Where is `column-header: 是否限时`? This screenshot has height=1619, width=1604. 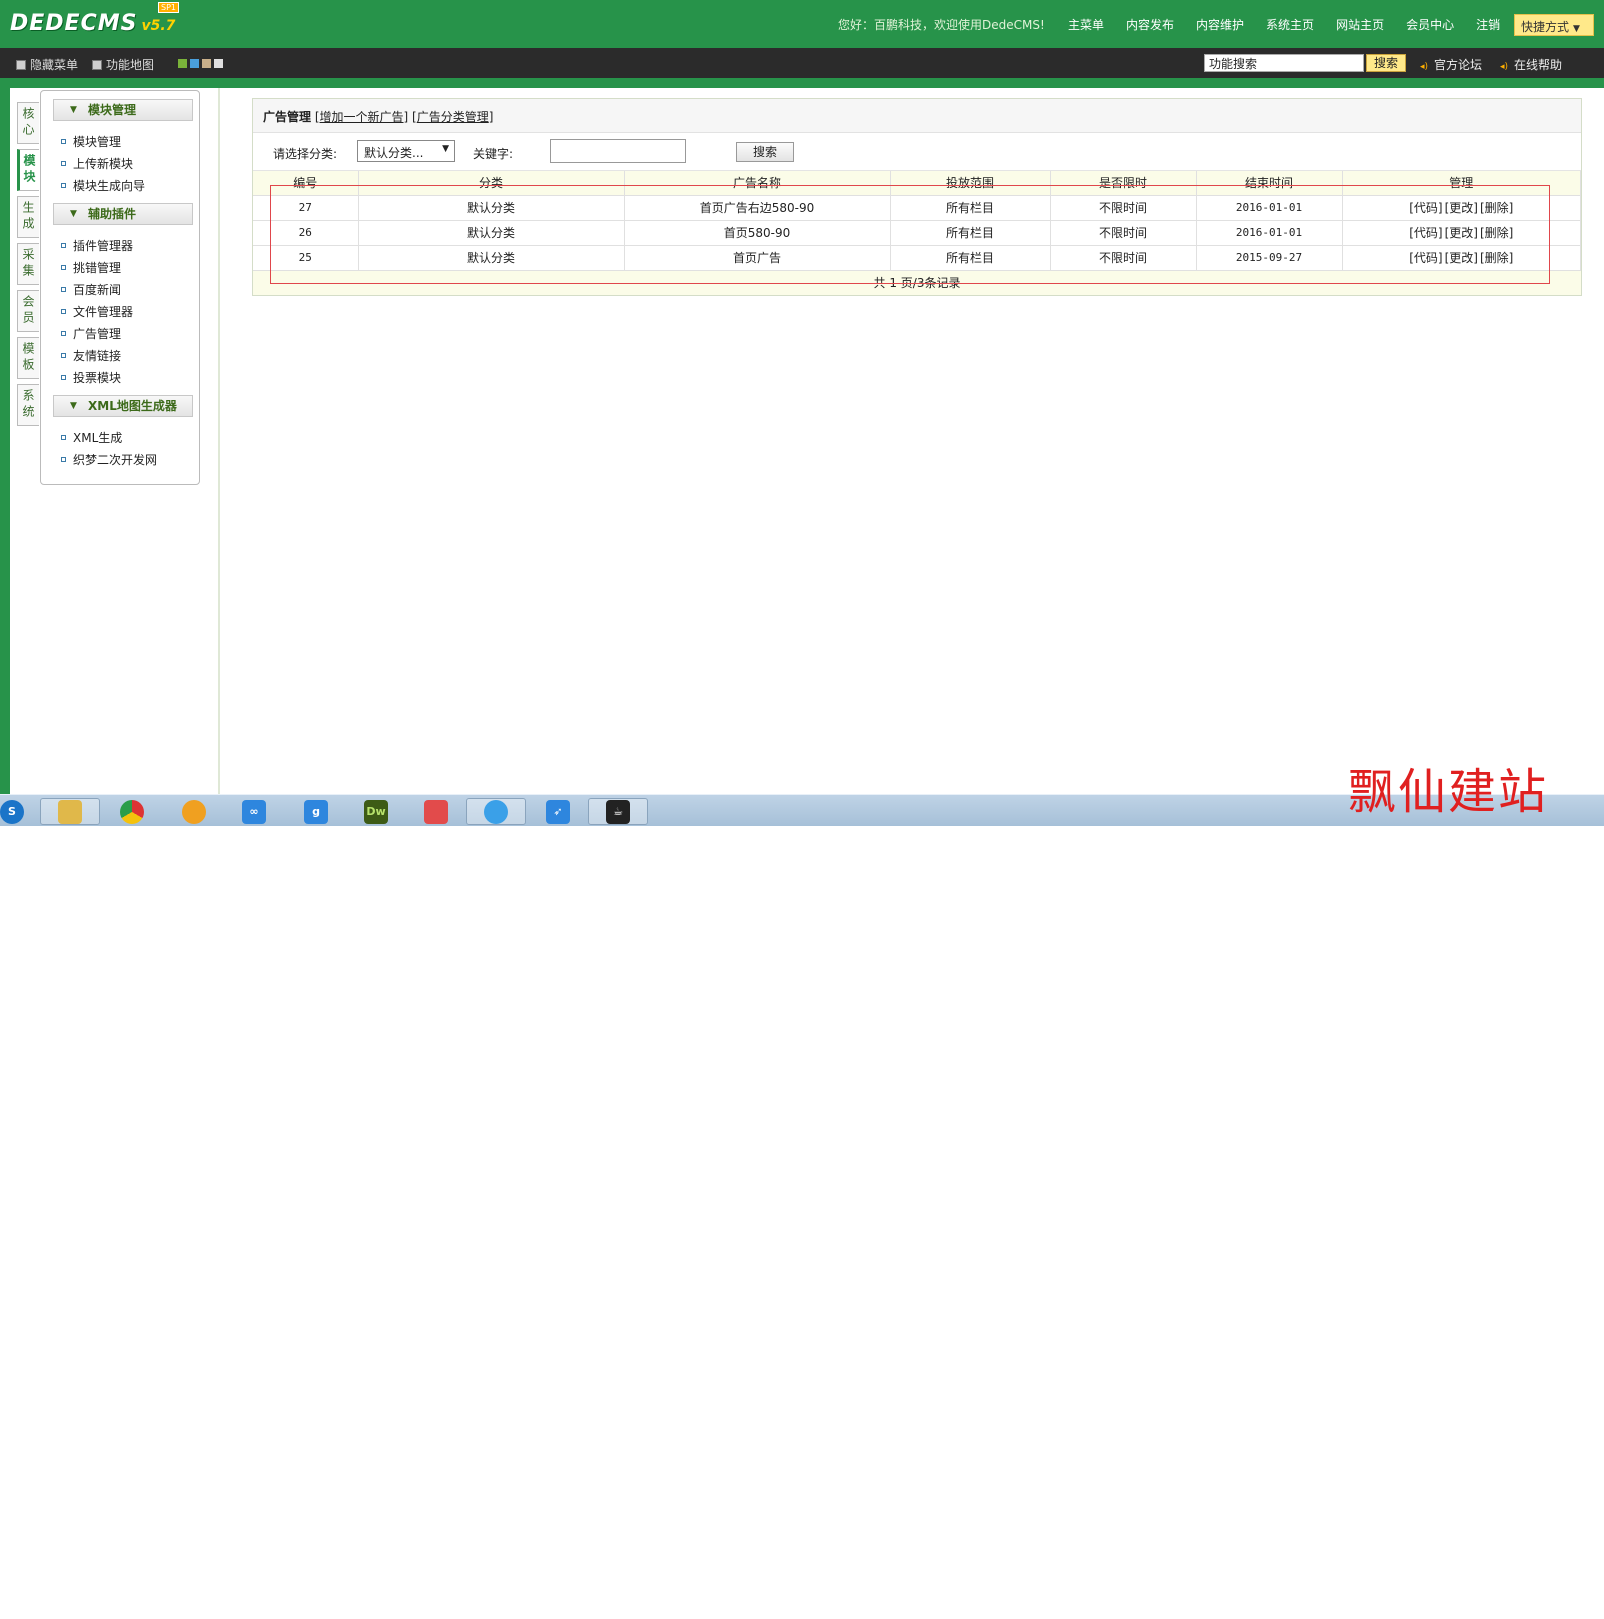
column-header: 是否限时 is located at coordinates (1123, 183).